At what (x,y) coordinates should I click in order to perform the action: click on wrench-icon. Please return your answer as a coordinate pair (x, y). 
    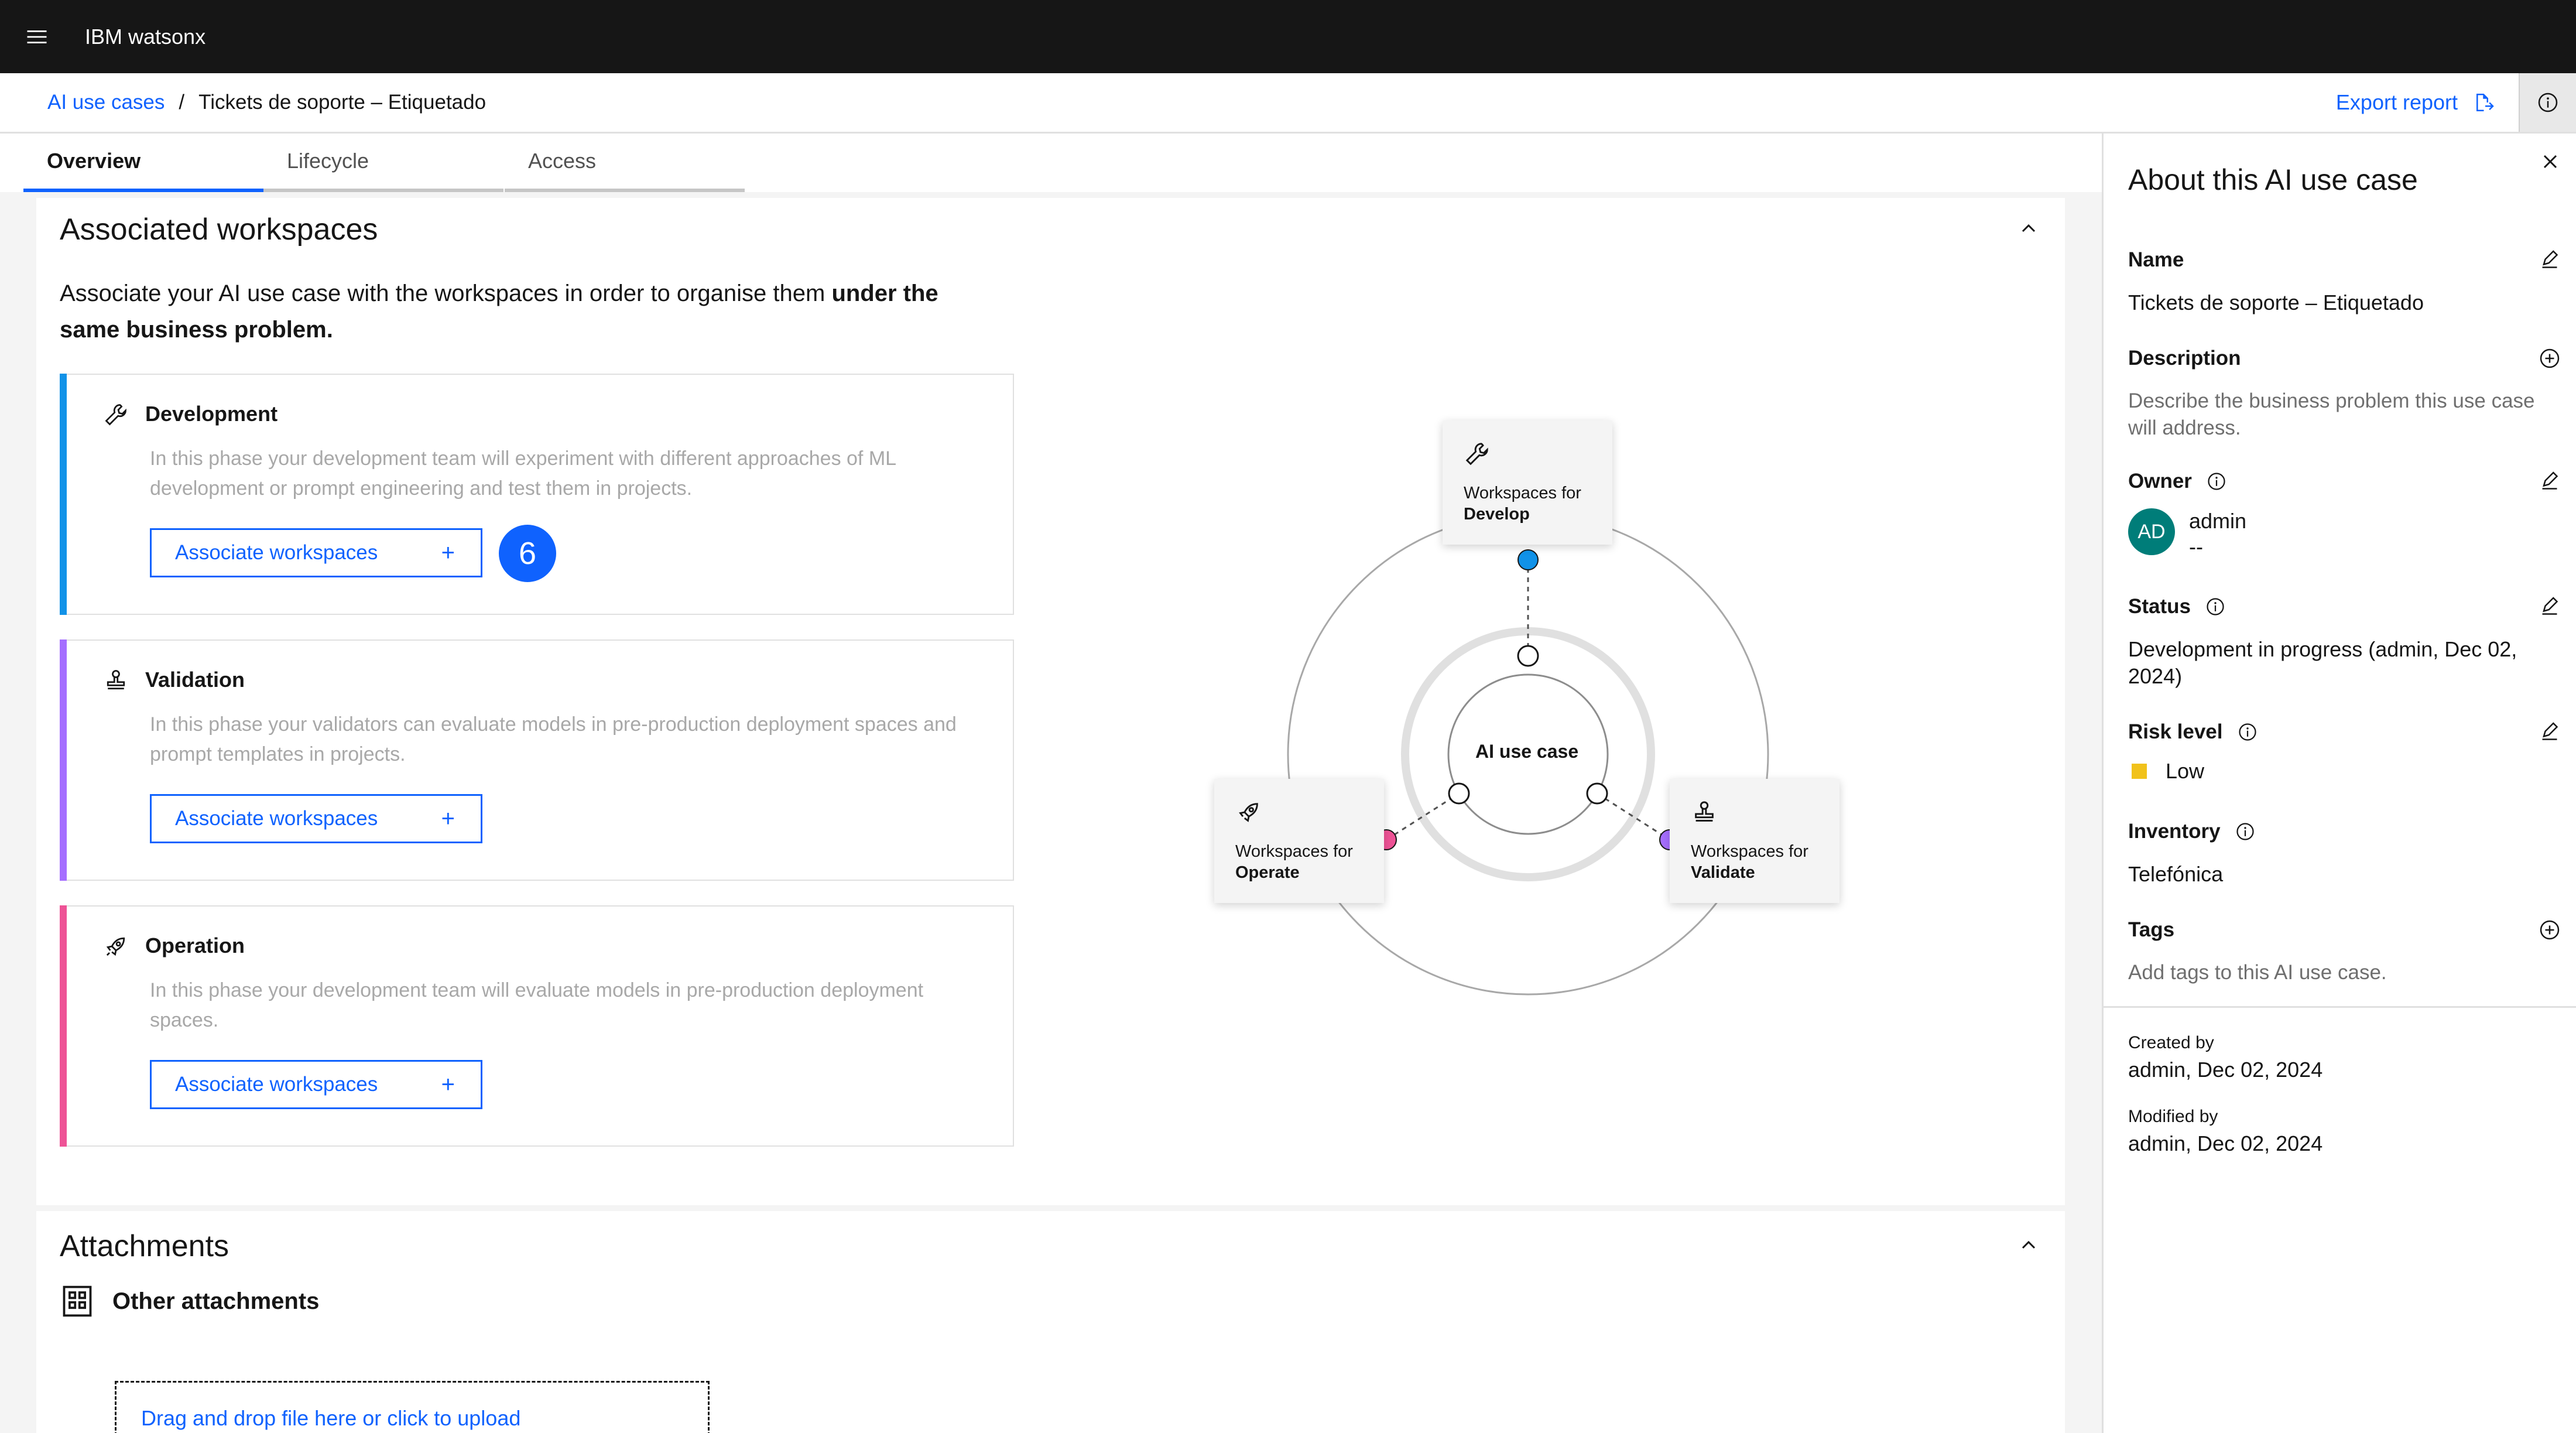
    Looking at the image, I should click on (115, 415).